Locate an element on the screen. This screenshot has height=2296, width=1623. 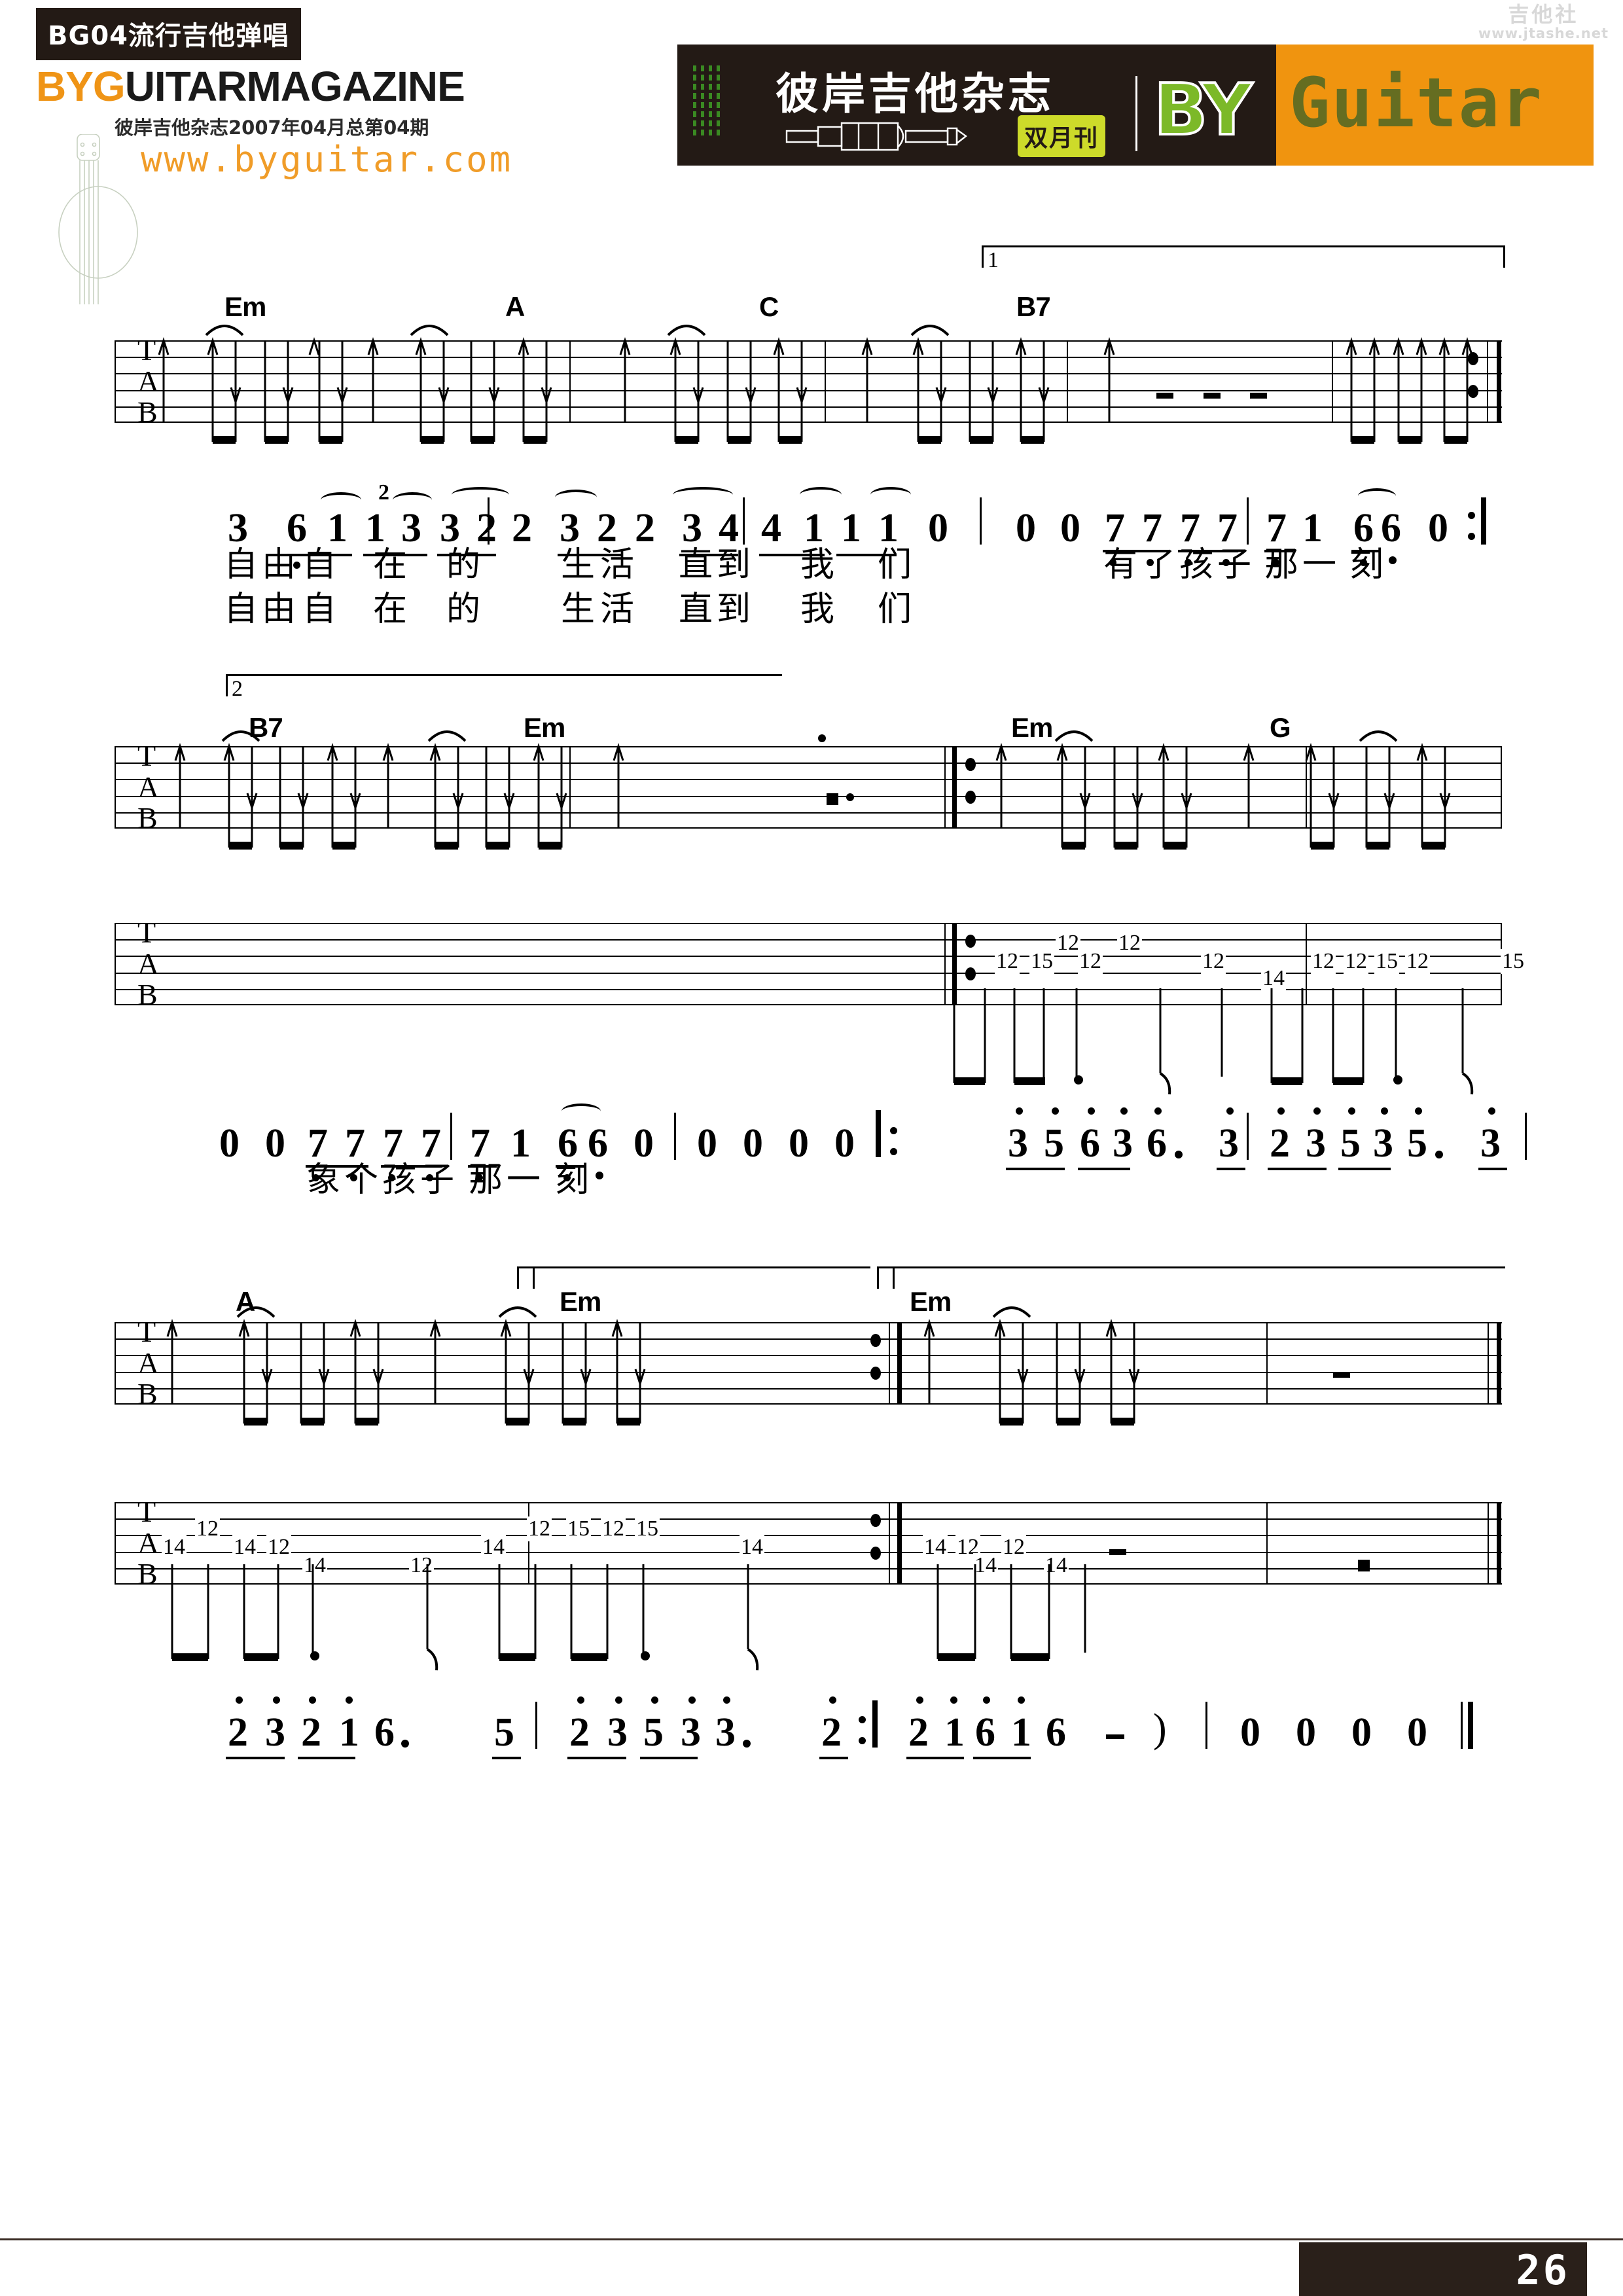
jianpu-barline-end is located at coordinates (1483, 521).